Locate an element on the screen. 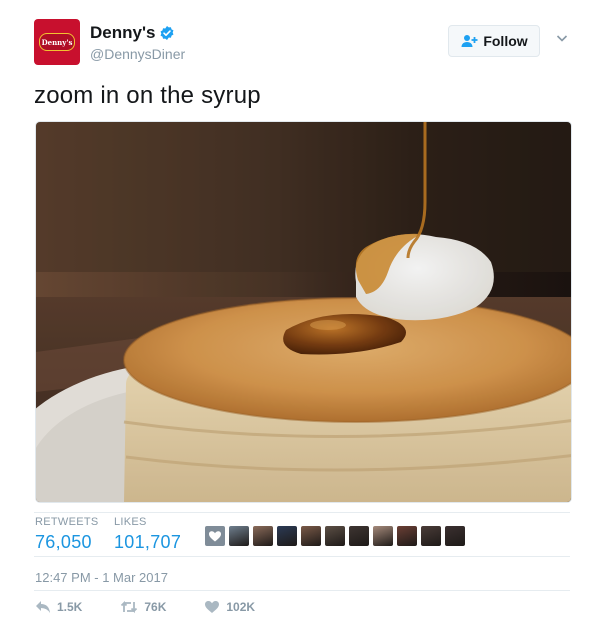  like-action: 102K is located at coordinates (229, 607).